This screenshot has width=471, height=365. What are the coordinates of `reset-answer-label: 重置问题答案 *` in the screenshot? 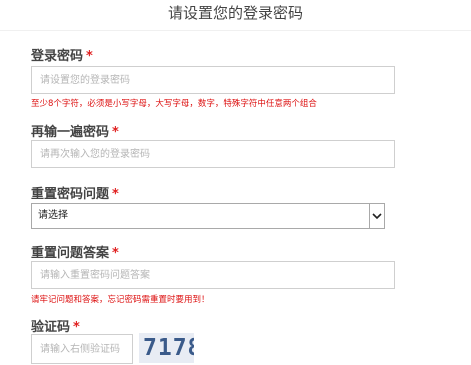 It's located at (75, 251).